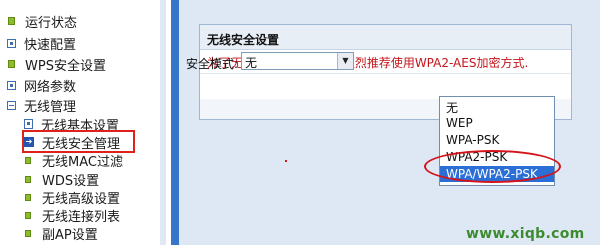 This screenshot has width=600, height=245. Describe the element at coordinates (50, 107) in the screenshot. I see `sidebar-item-label: 无线管理` at that location.